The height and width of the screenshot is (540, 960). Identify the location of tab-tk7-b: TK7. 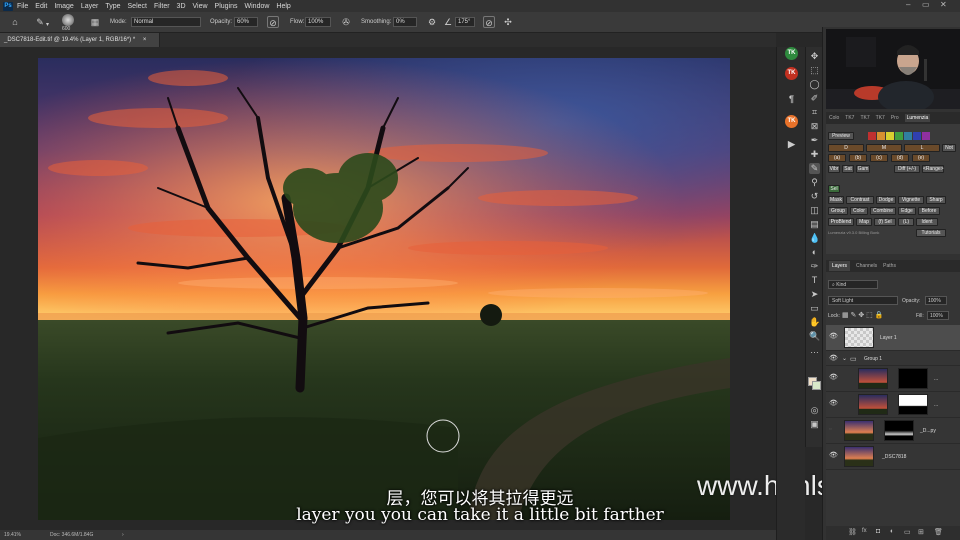
(864, 118).